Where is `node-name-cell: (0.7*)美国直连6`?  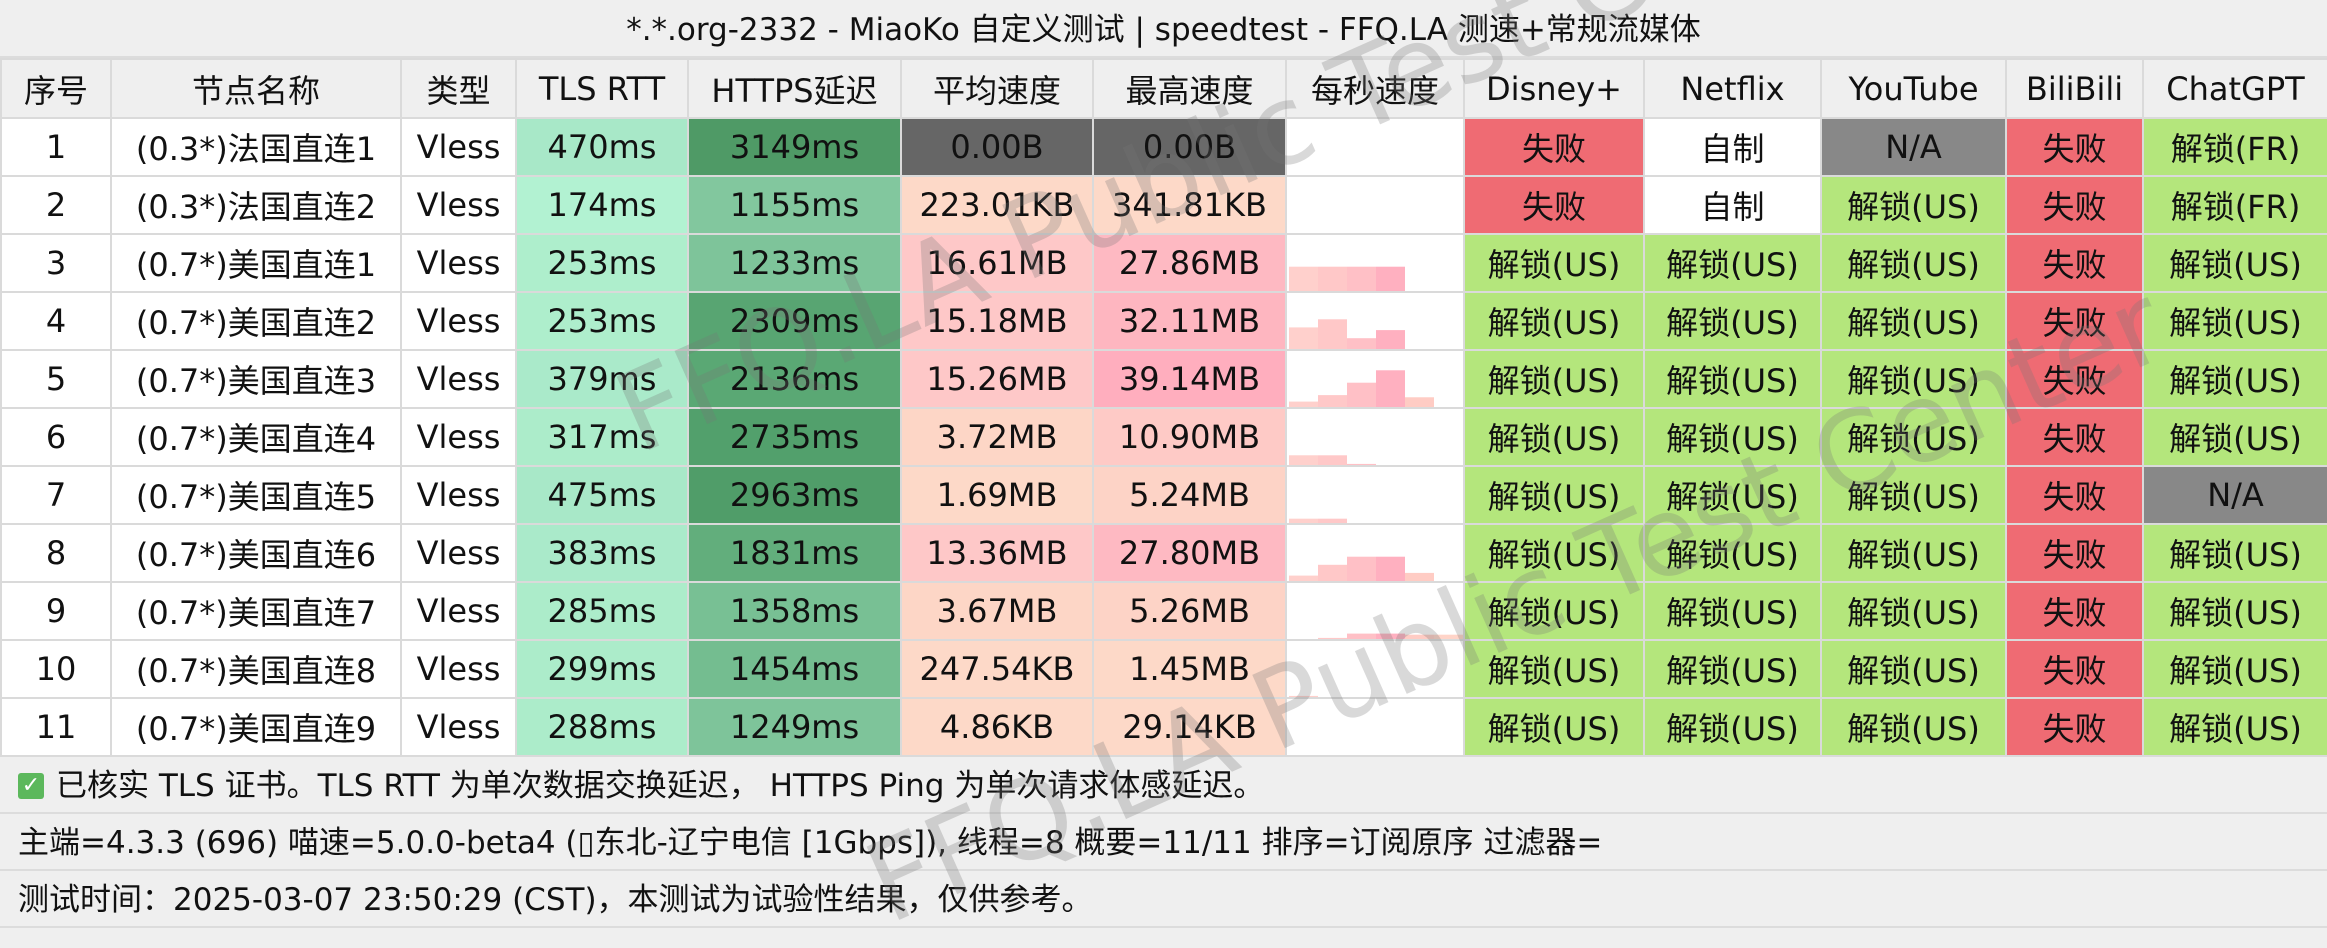 node-name-cell: (0.7*)美国直连6 is located at coordinates (256, 553).